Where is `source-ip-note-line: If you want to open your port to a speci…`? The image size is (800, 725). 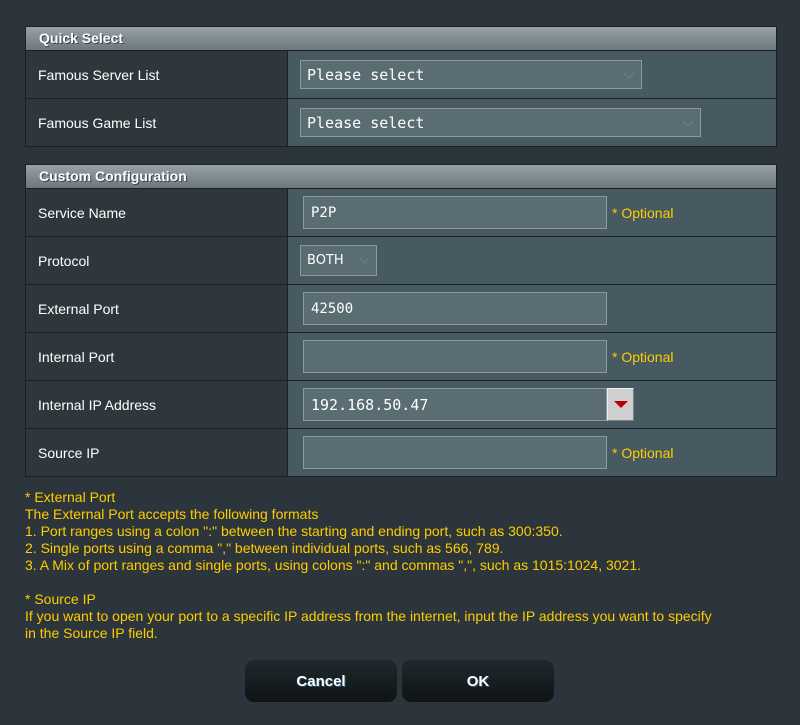
source-ip-note-line: If you want to open your port to a speci… is located at coordinates (368, 616).